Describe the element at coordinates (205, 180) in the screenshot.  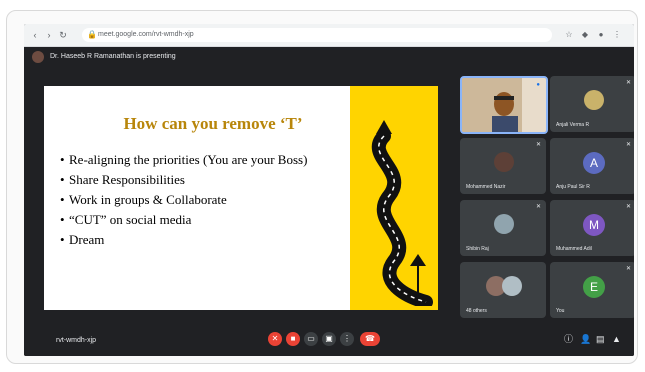
I see `slide-bullet: Share Responsibilities` at that location.